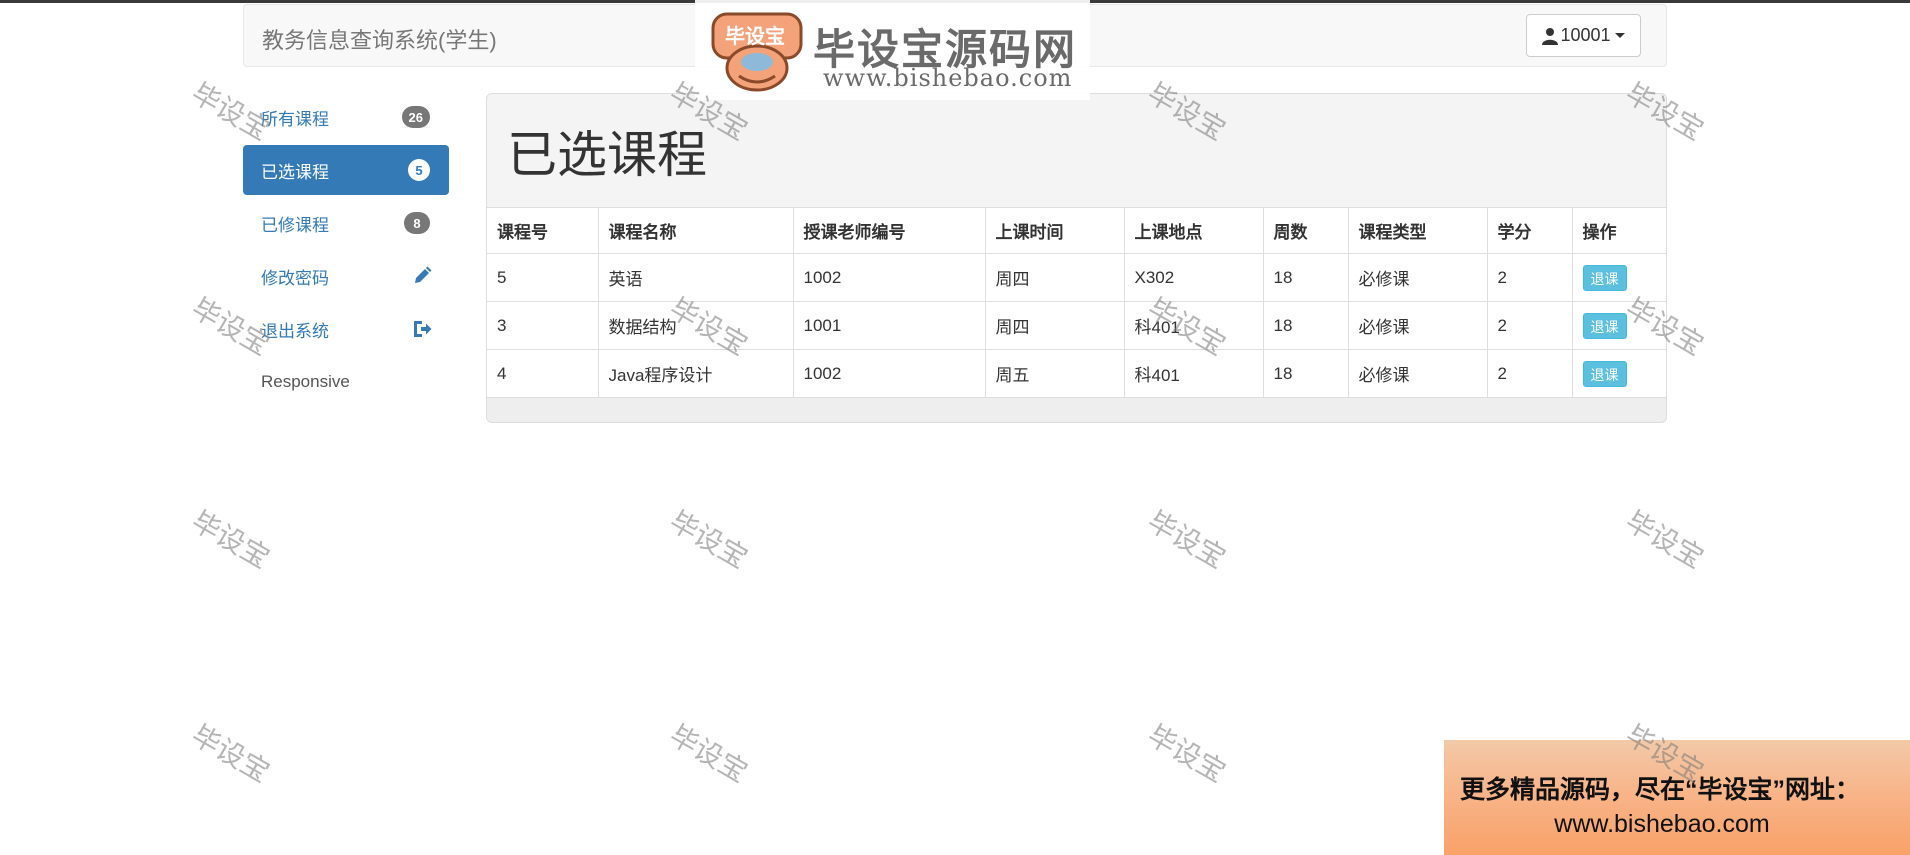  Describe the element at coordinates (1662, 824) in the screenshot. I see `promo-url: www.bishebao.com` at that location.